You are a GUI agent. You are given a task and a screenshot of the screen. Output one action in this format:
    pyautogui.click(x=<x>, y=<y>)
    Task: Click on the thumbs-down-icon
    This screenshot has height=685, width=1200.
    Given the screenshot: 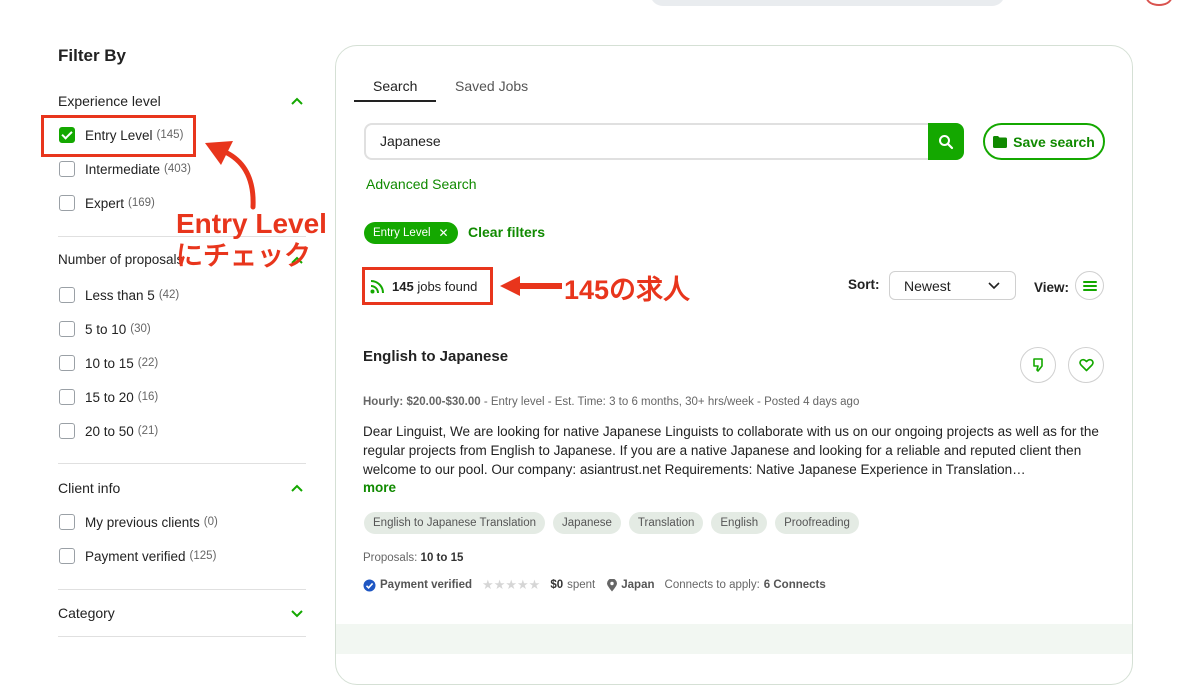 What is the action you would take?
    pyautogui.click(x=1038, y=365)
    